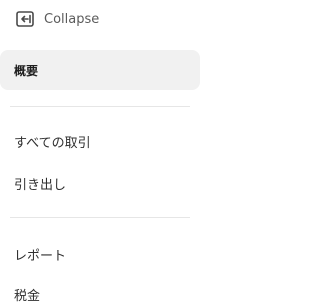 Image resolution: width=320 pixels, height=305 pixels. I want to click on nav-item-label: すべての取引, so click(52, 143).